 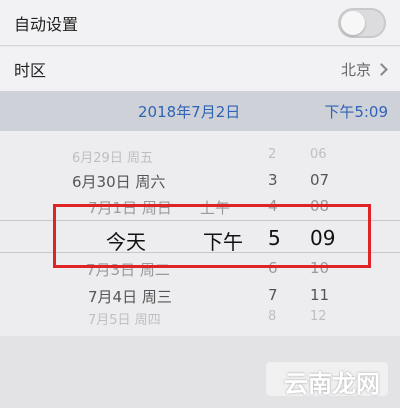 What do you see at coordinates (318, 154) in the screenshot?
I see `picker-minute: 06` at bounding box center [318, 154].